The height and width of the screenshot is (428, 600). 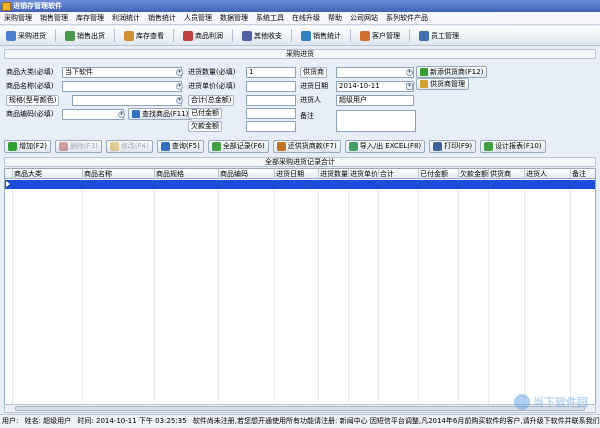 I want to click on delete-button: 删除(F3), so click(x=78, y=146).